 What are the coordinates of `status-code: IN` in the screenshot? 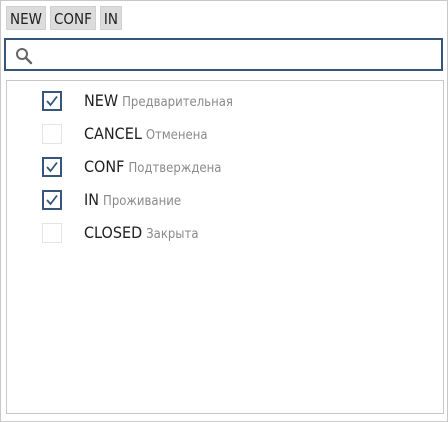 It's located at (92, 199).